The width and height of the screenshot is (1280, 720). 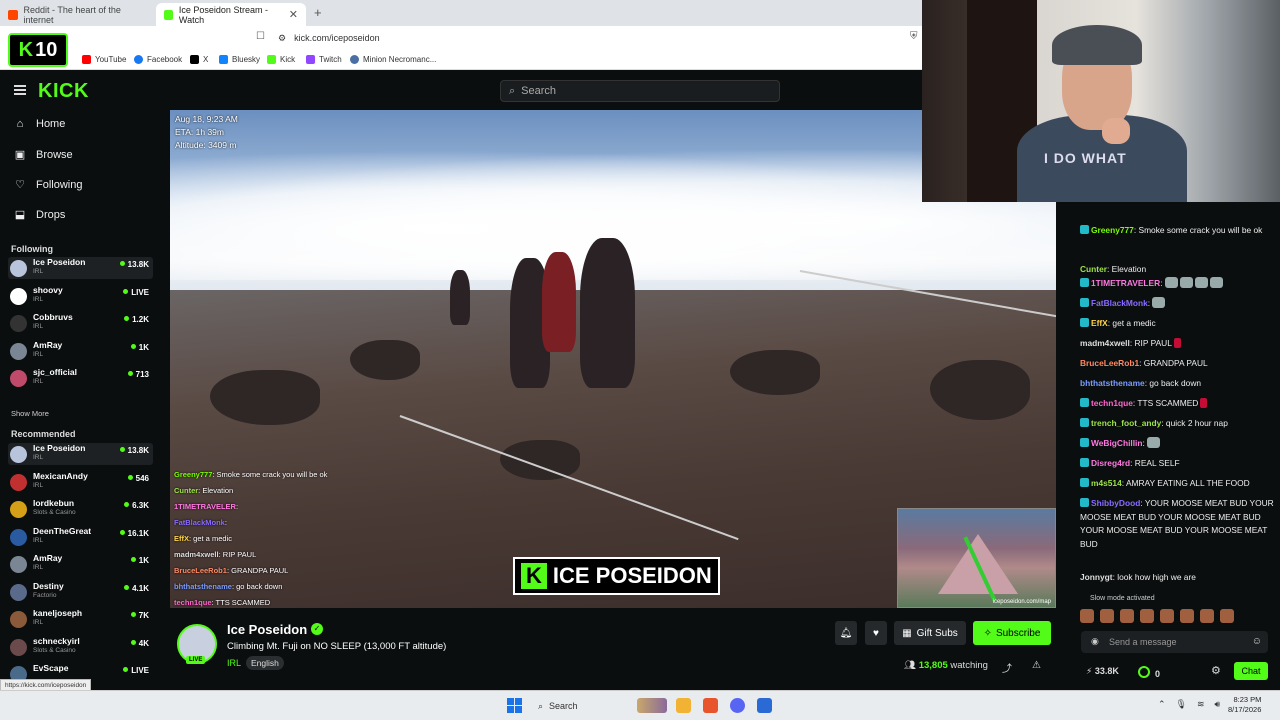 I want to click on chat-badge-icon: ◉, so click(x=1095, y=641).